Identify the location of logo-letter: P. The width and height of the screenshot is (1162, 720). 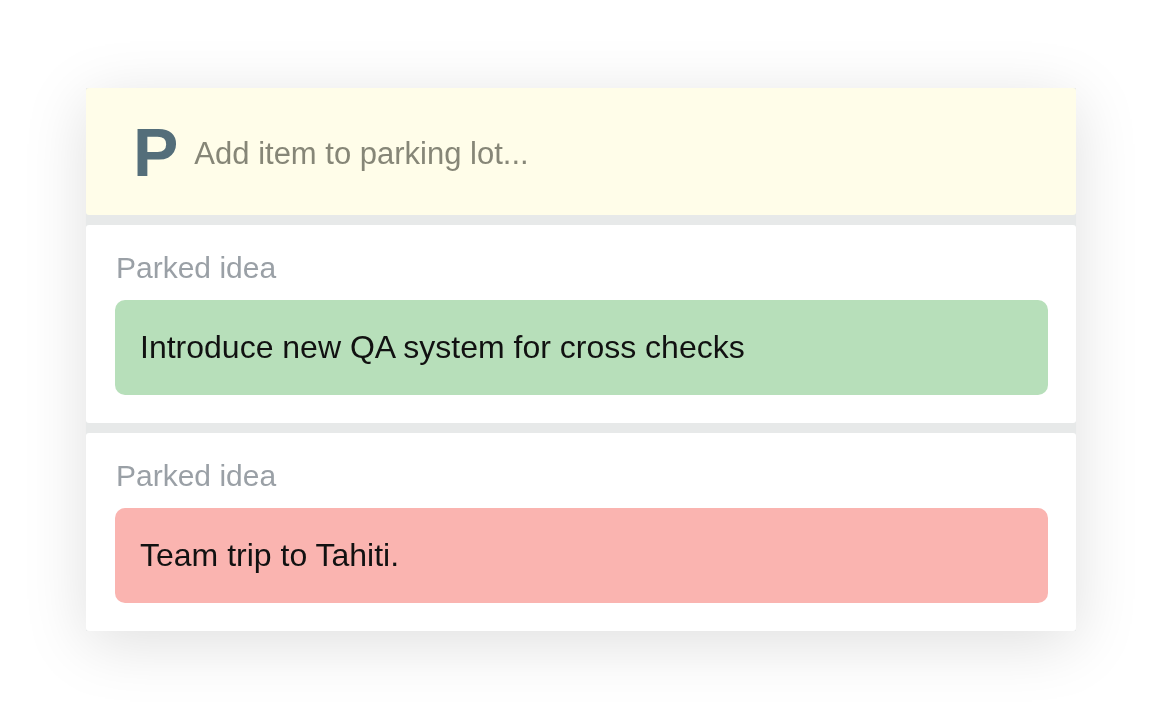
(156, 151).